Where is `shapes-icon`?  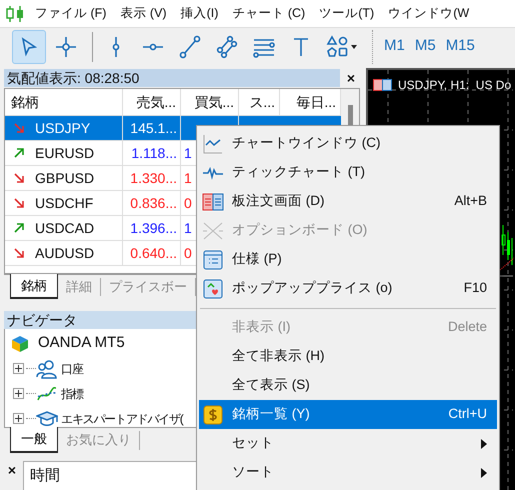 shapes-icon is located at coordinates (342, 46).